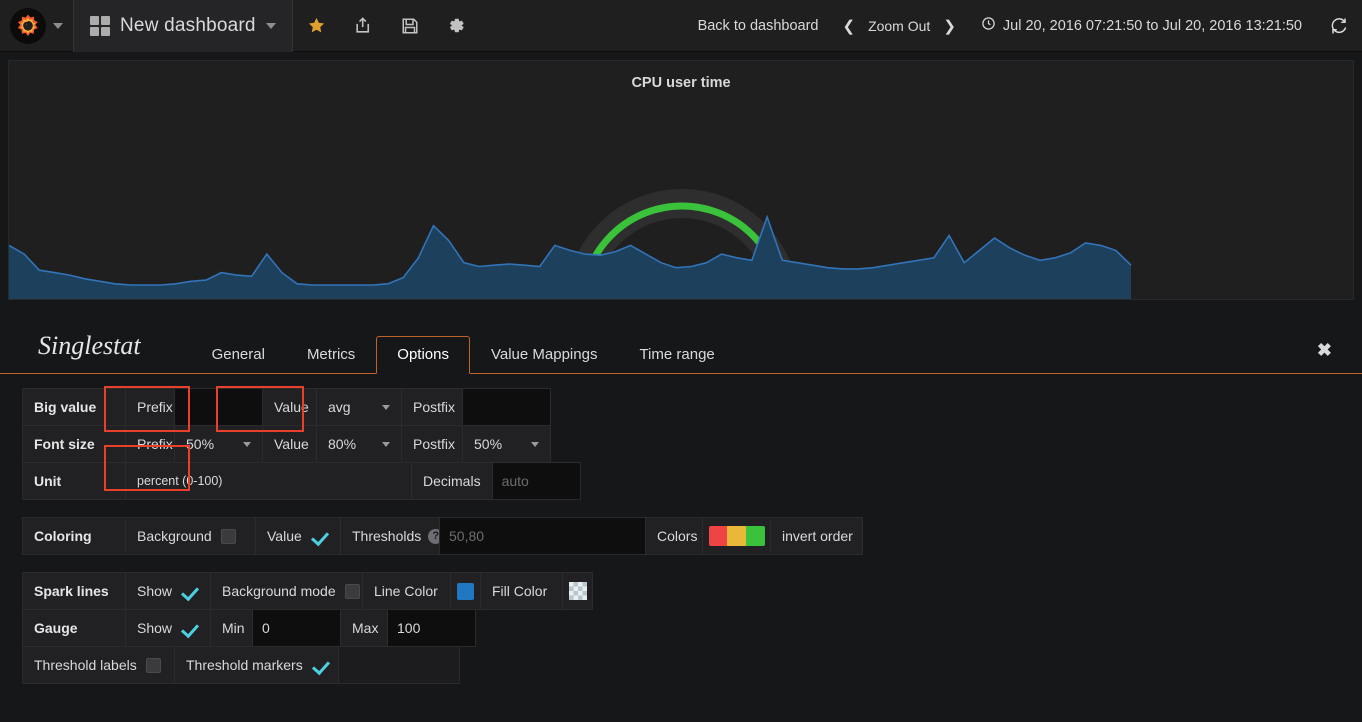 The width and height of the screenshot is (1362, 722). I want to click on big-value-row: Big value Prefix Value avg Postfix, so click(692, 407).